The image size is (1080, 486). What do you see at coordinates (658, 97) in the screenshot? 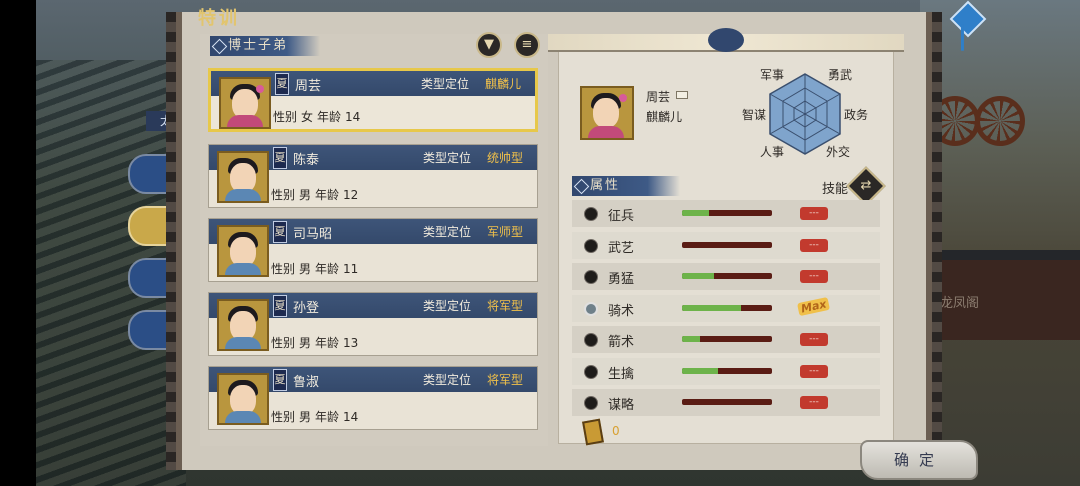
I see `detail-name: 周芸` at bounding box center [658, 97].